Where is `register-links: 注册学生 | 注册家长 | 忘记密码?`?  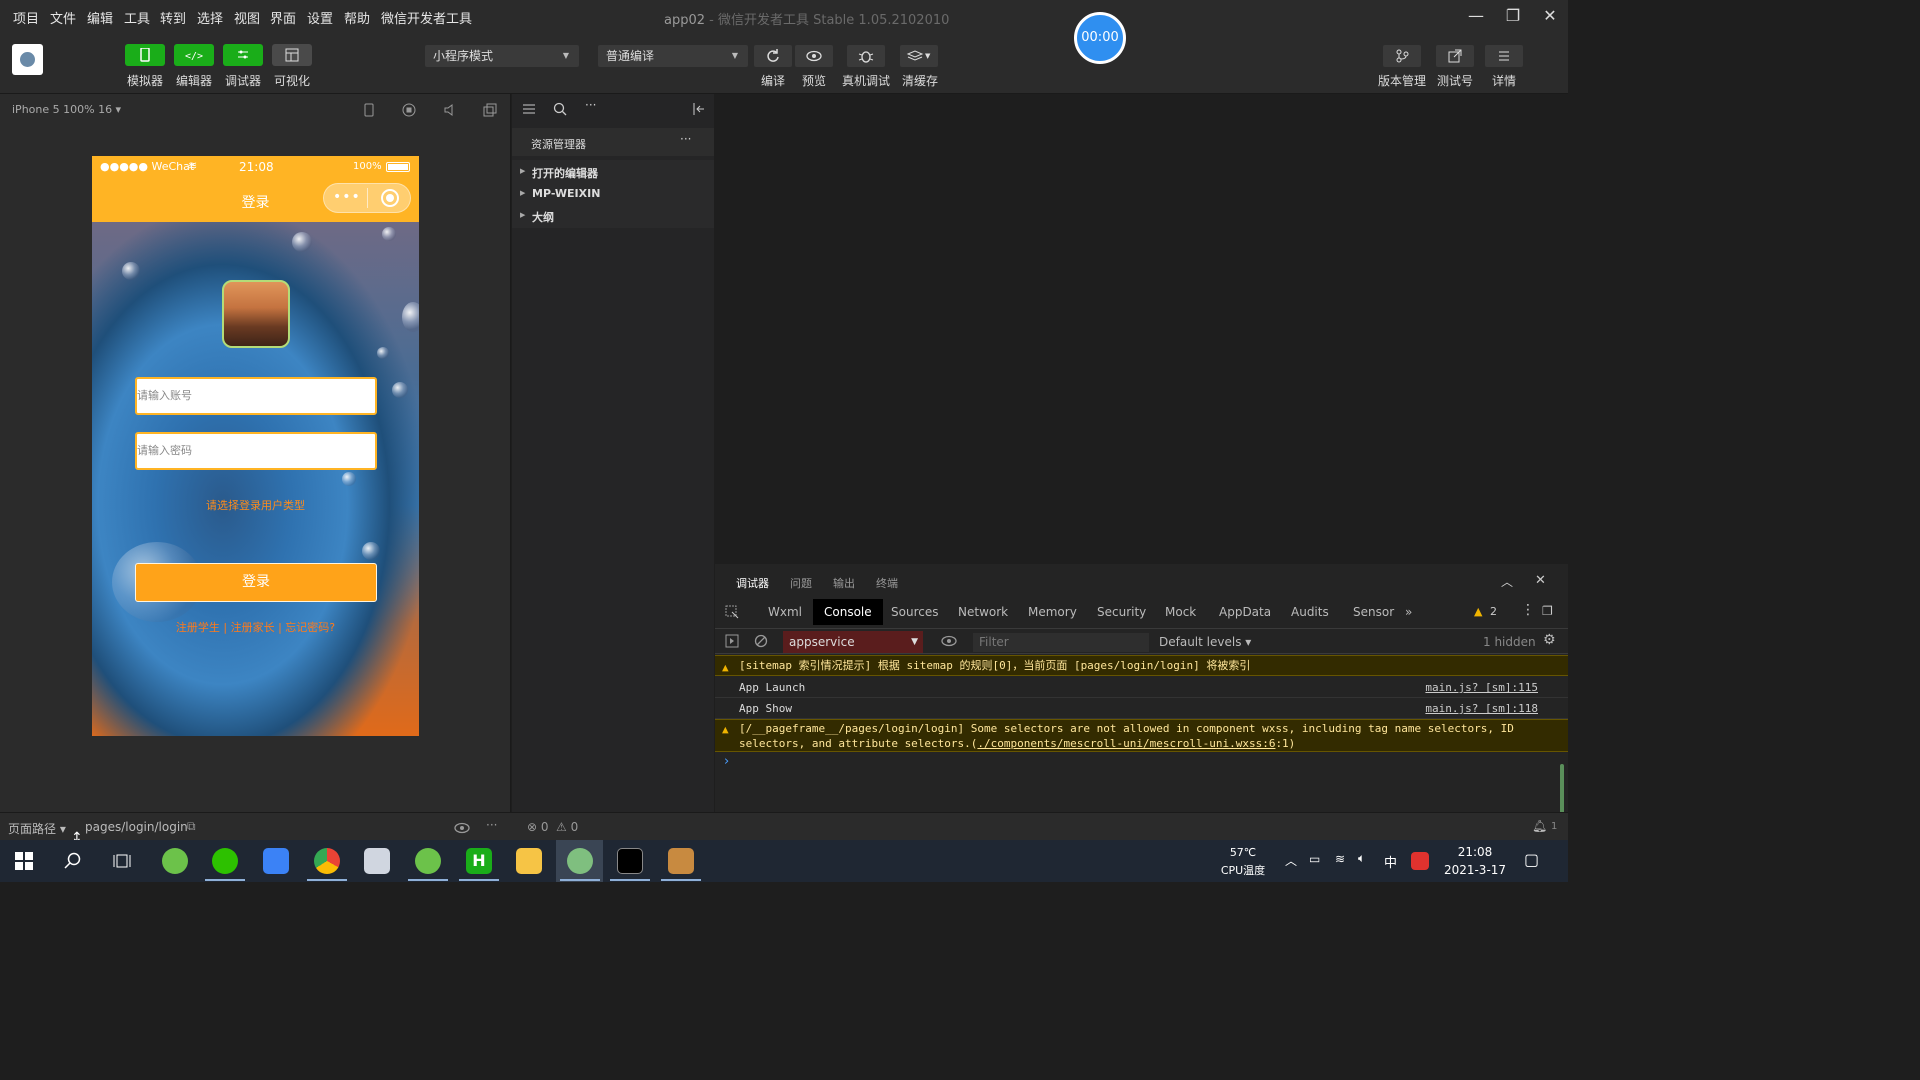 register-links: 注册学生 | 注册家长 | 忘记密码? is located at coordinates (255, 627).